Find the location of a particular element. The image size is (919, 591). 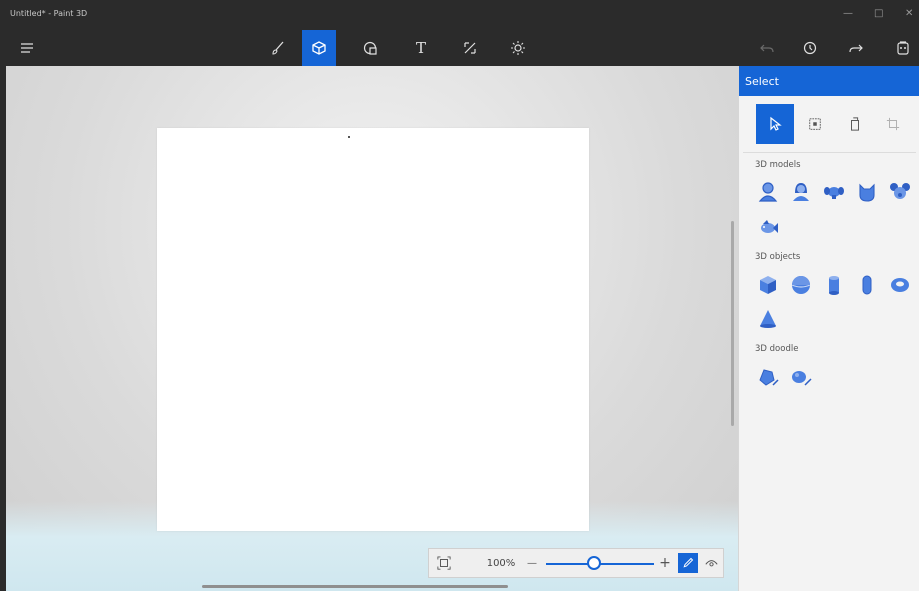

horizontal-scrollbar is located at coordinates (355, 586).